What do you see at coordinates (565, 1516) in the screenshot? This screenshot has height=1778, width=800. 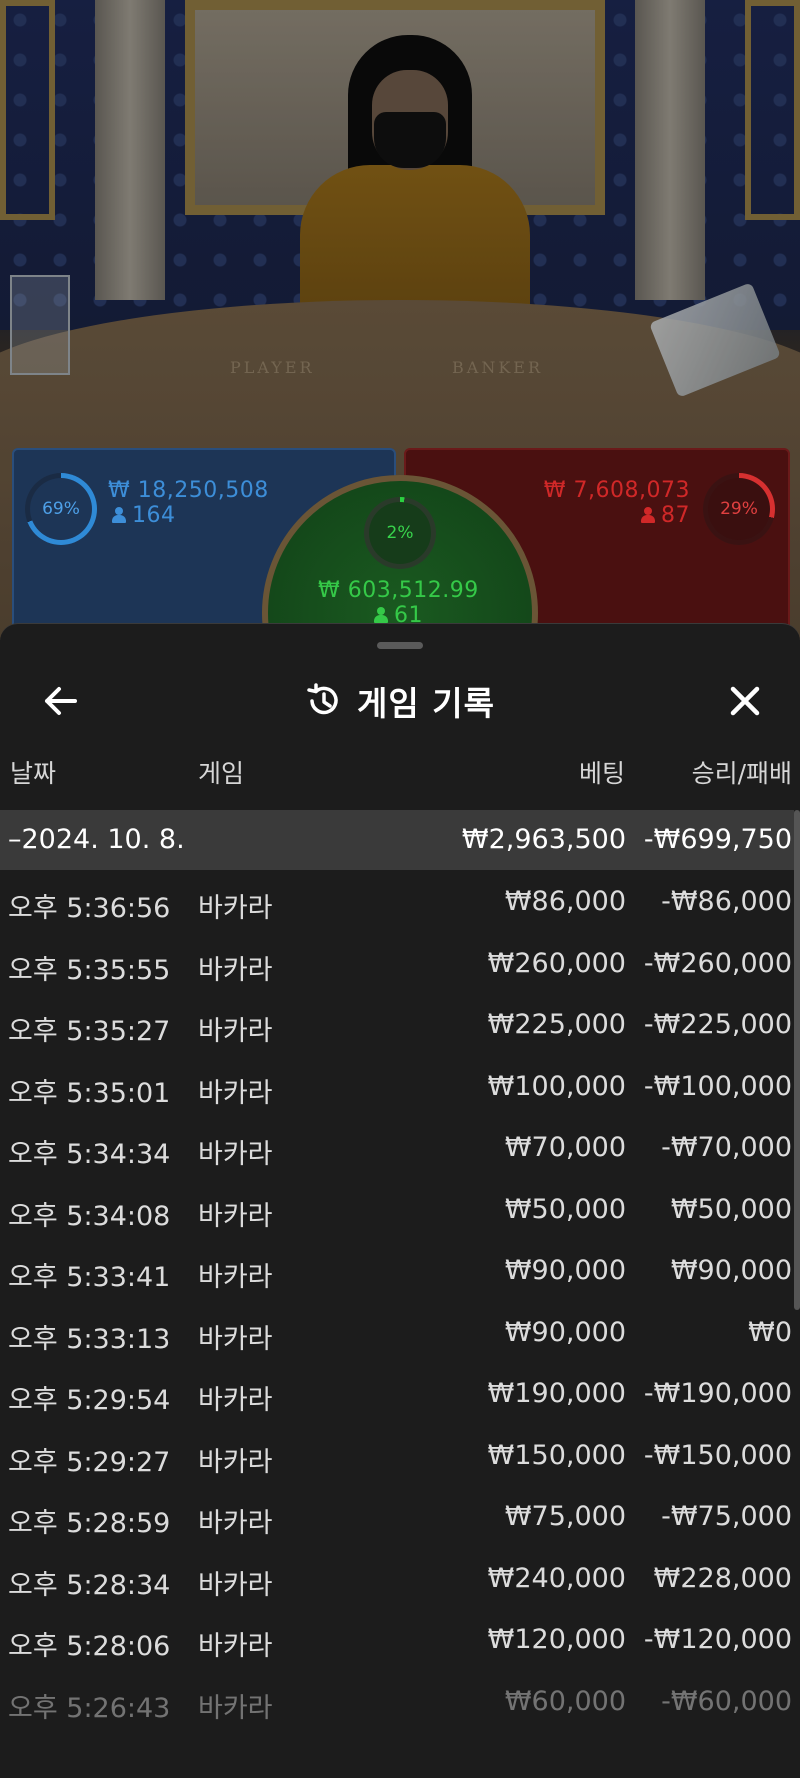 I see `row-bet: ₩75,000` at bounding box center [565, 1516].